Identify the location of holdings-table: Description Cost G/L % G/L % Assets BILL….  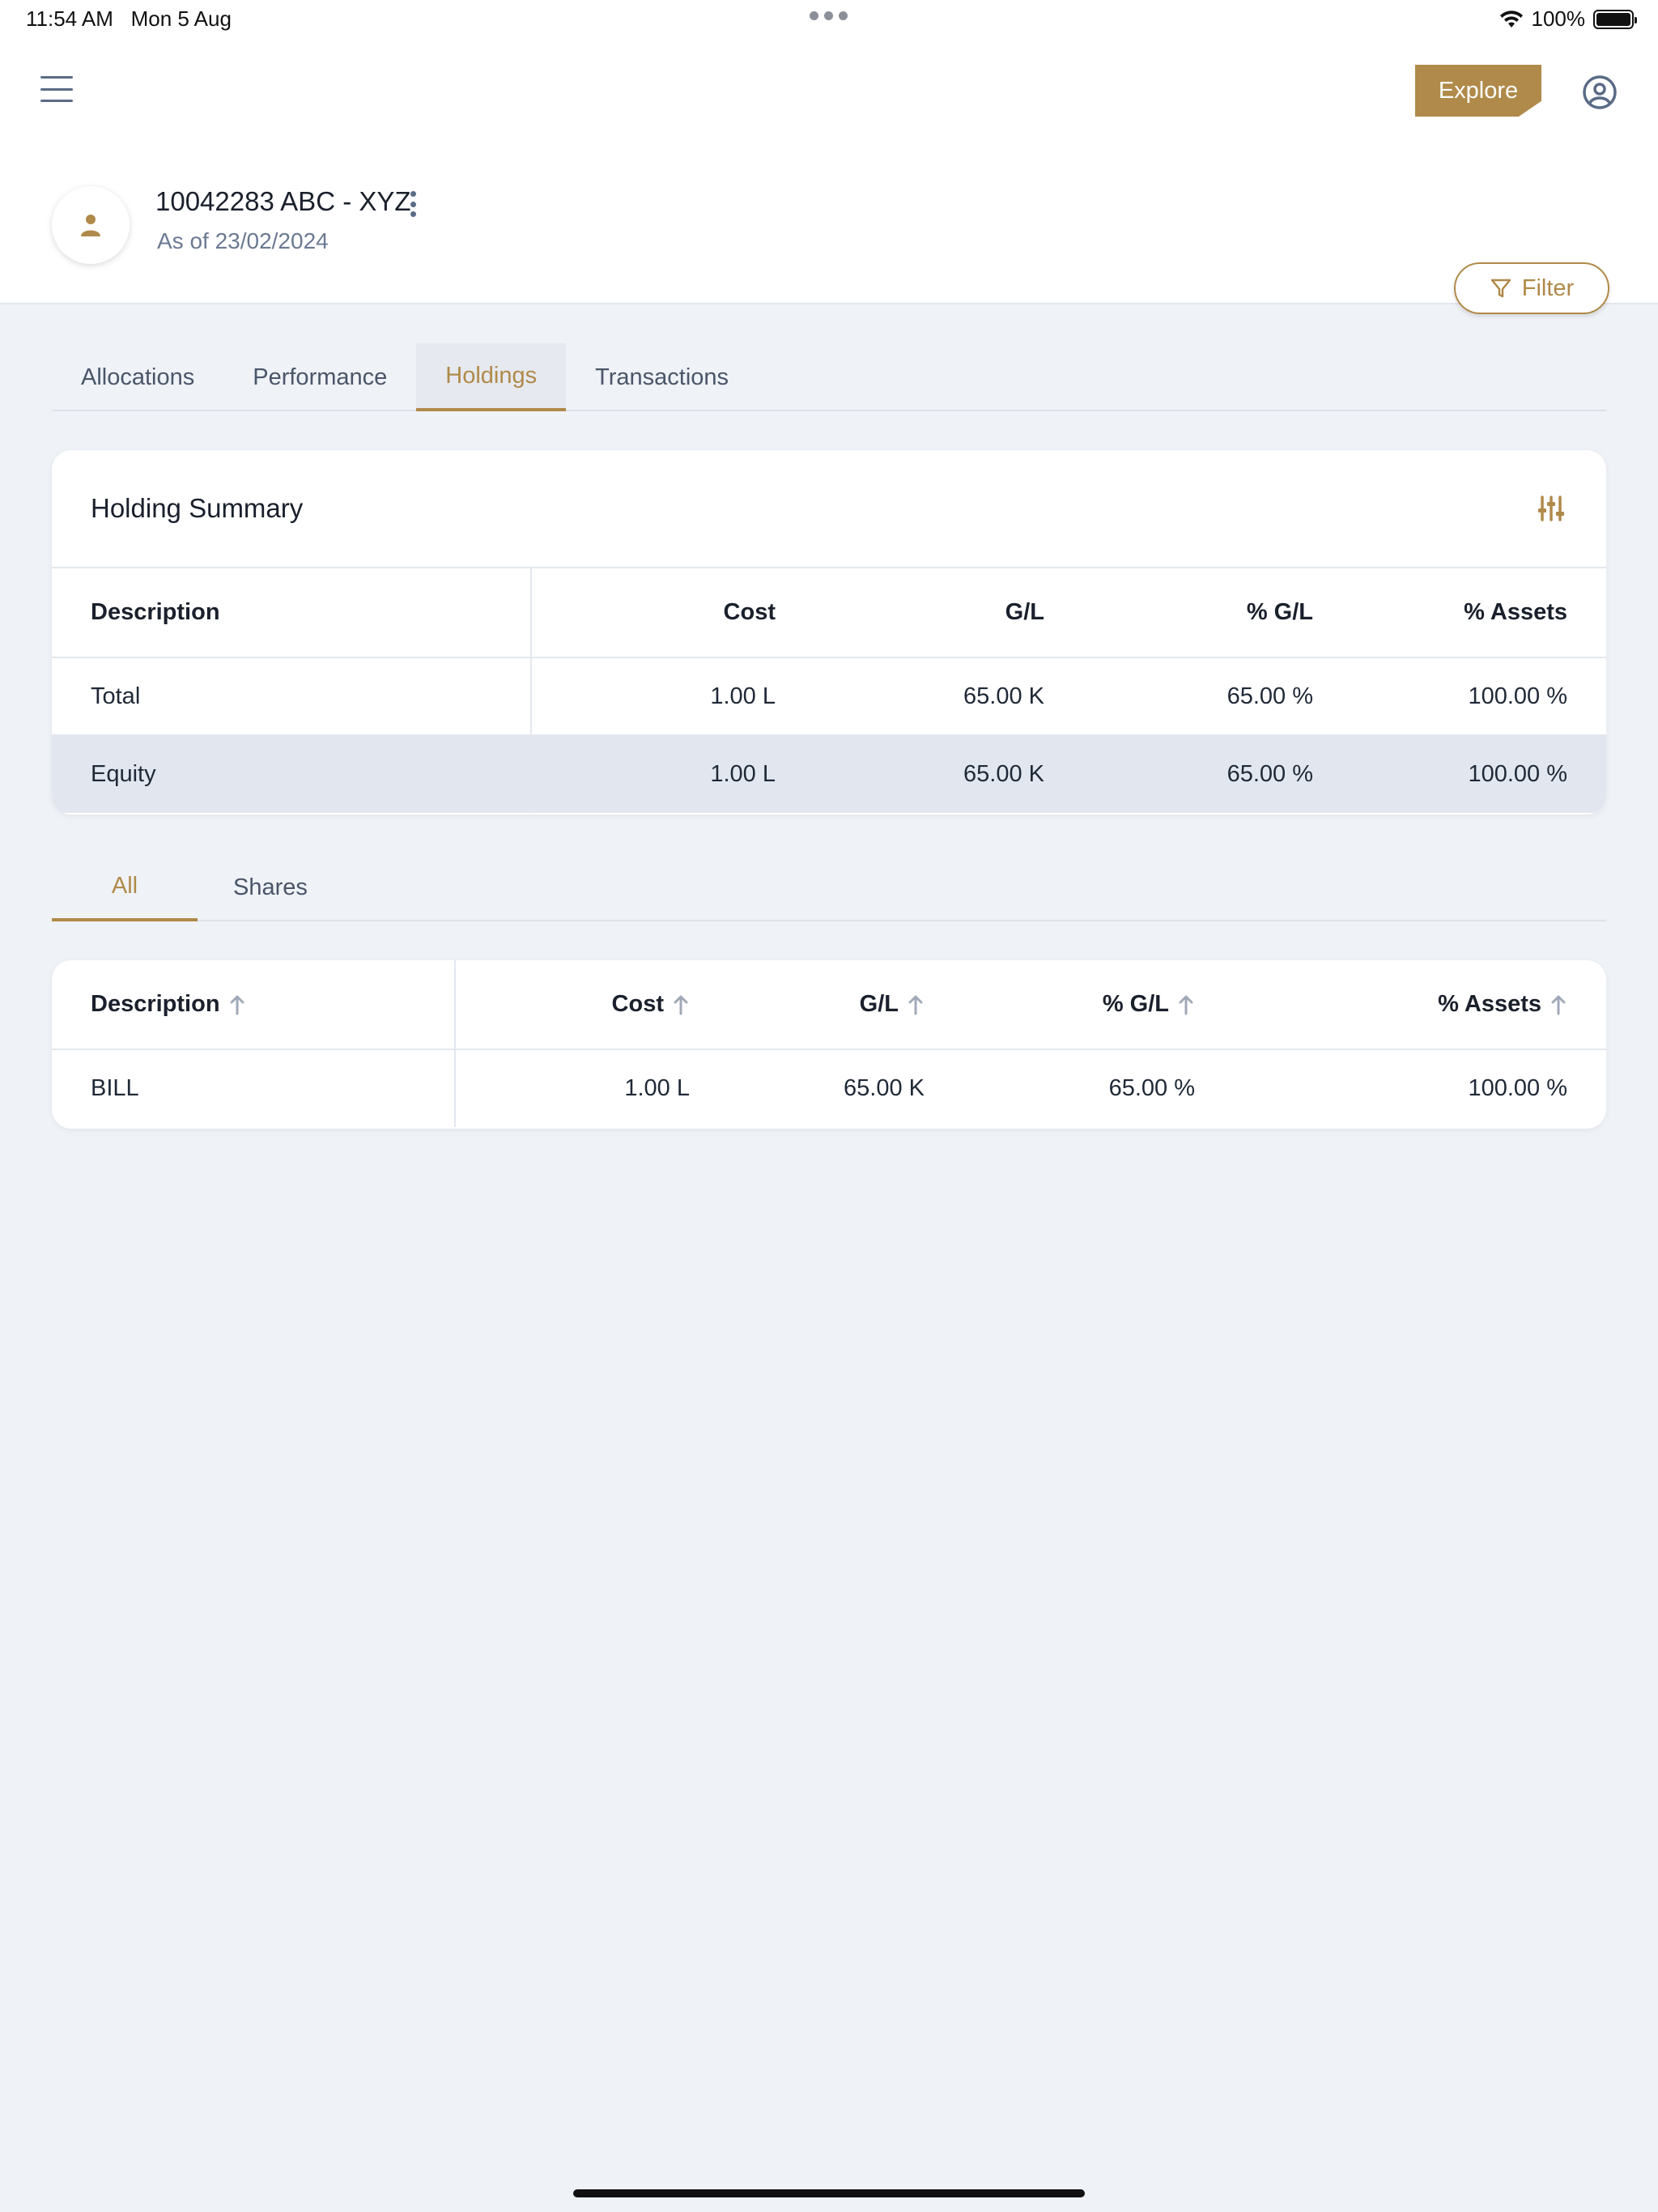
(829, 1044).